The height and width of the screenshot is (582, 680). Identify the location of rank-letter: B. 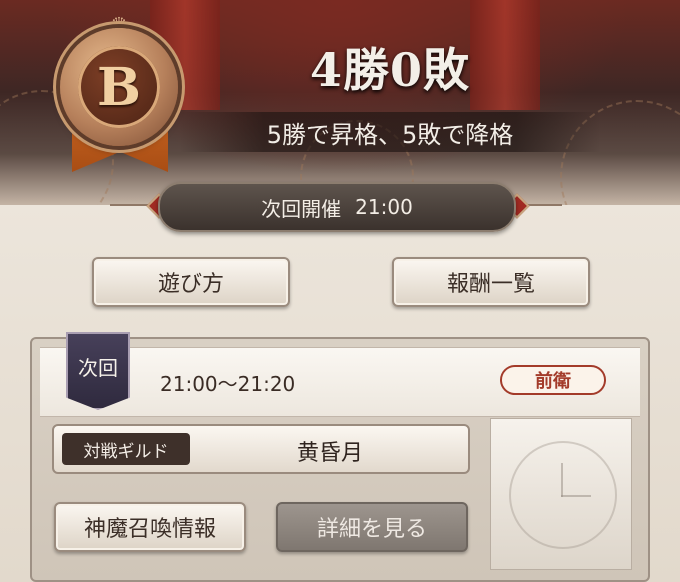
(119, 87).